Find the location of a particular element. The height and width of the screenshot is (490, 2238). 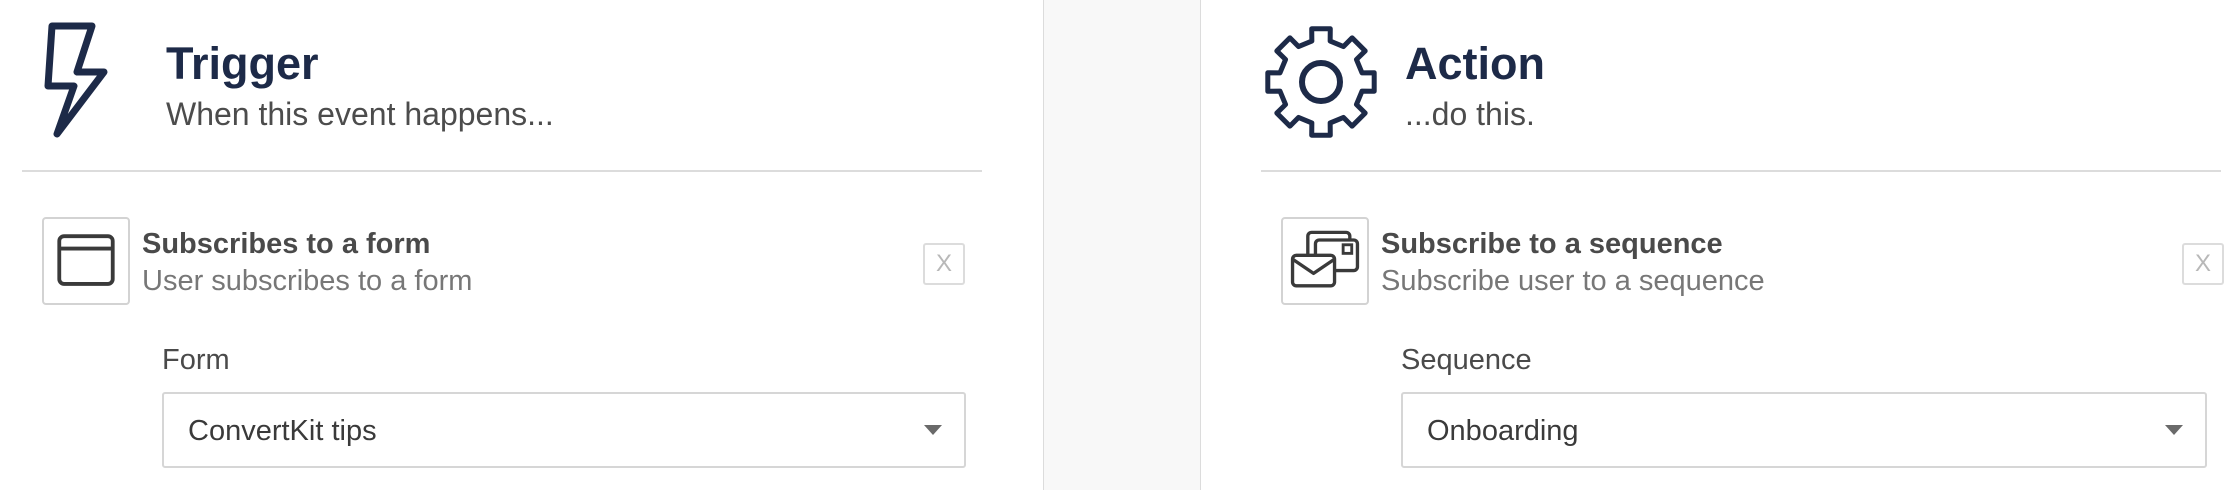

action-divider is located at coordinates (1741, 171).